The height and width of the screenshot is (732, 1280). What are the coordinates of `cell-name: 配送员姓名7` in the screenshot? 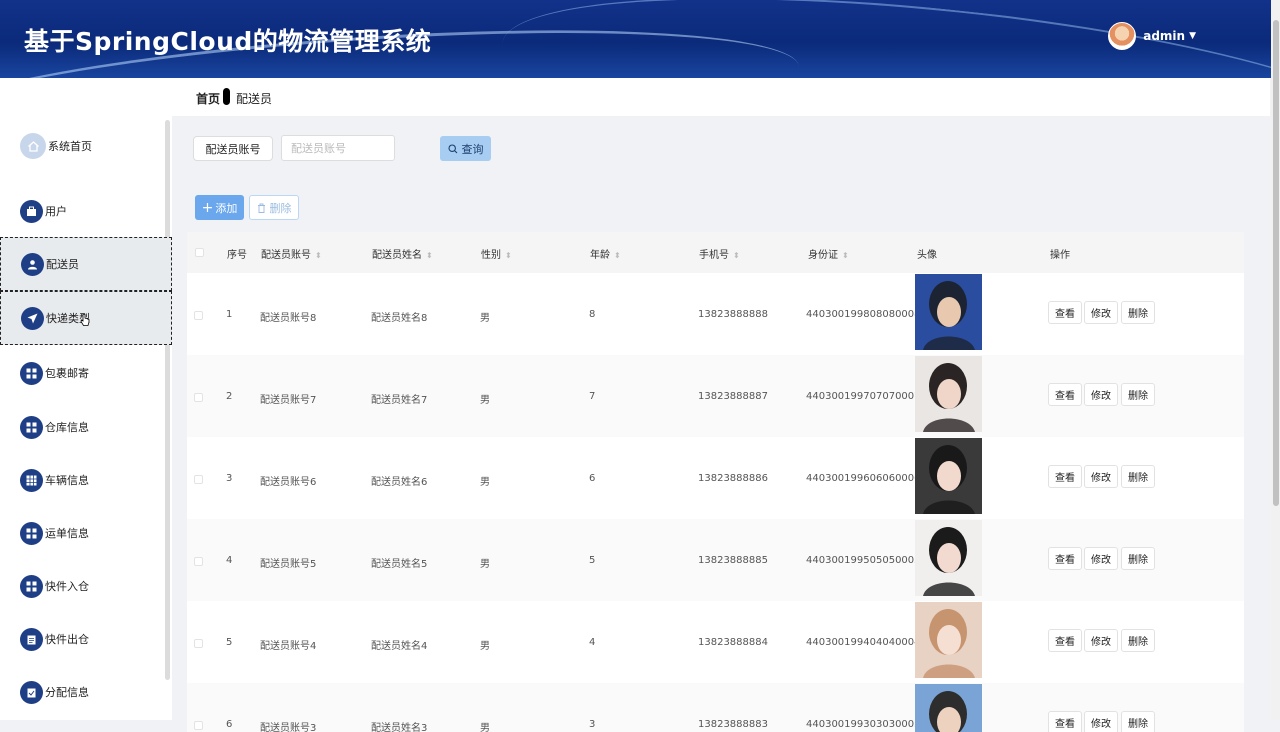 It's located at (399, 400).